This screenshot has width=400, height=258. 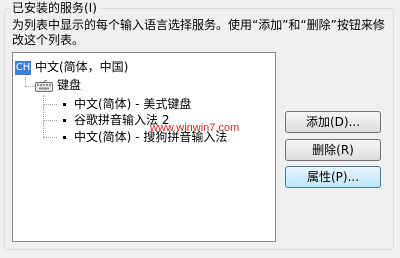 I want to click on keyboard-category-label: 键盘, so click(x=69, y=85).